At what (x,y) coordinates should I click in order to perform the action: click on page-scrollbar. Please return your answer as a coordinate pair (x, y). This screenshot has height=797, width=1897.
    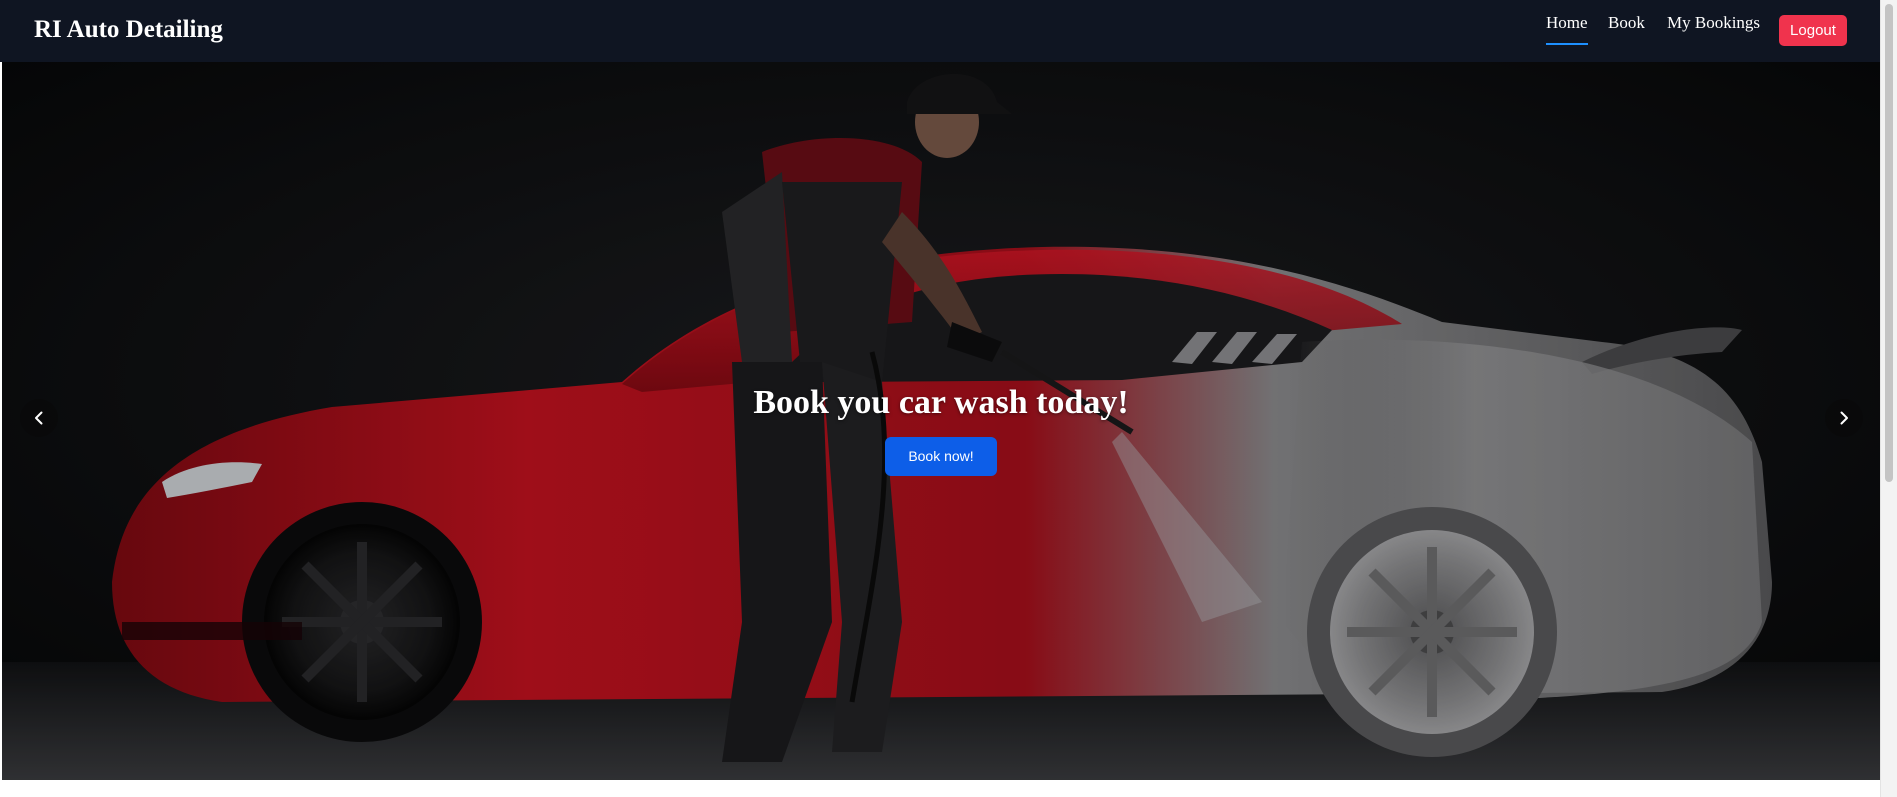
    Looking at the image, I should click on (1888, 398).